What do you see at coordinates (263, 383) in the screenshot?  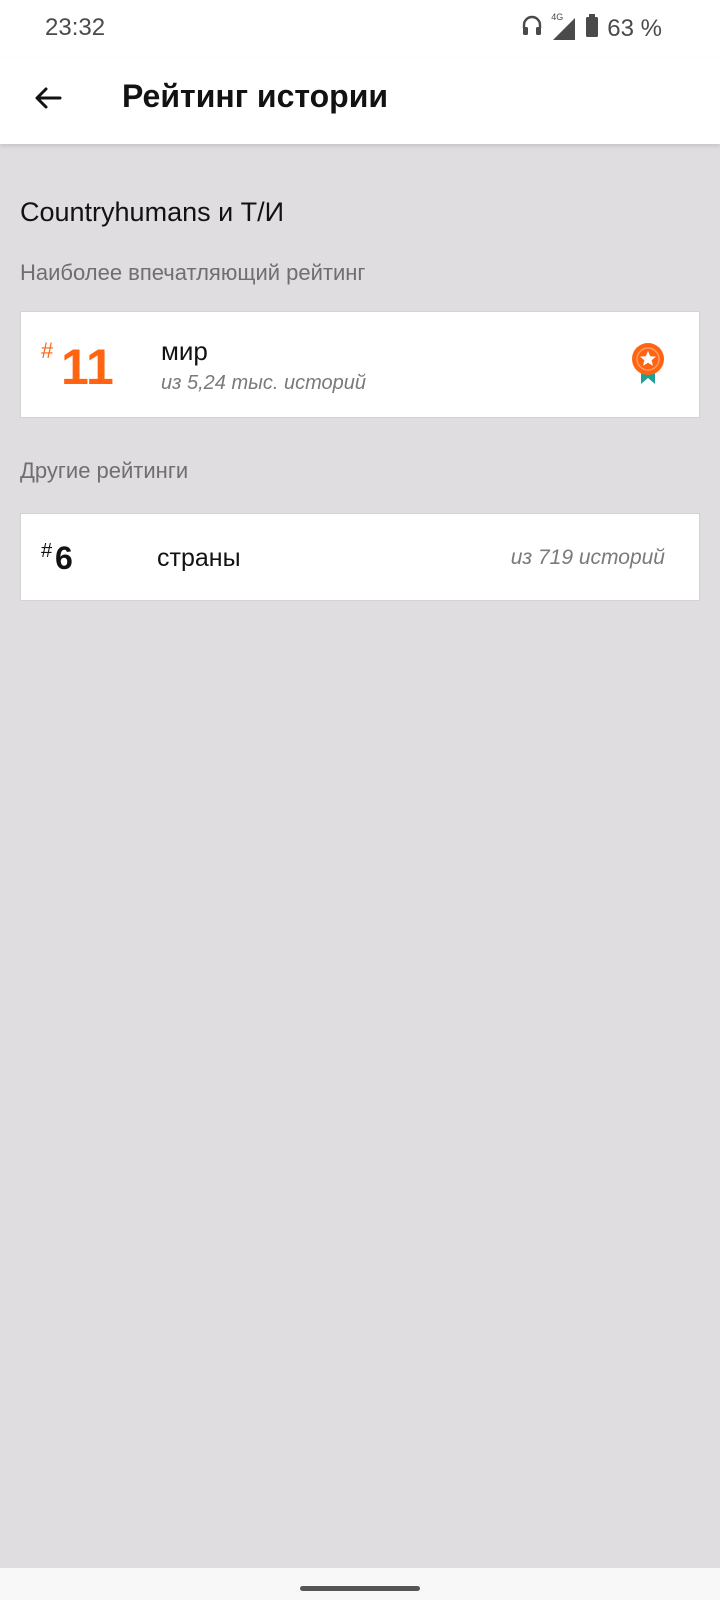 I see `ranking-subtitle: из 5,24 тыс. историй` at bounding box center [263, 383].